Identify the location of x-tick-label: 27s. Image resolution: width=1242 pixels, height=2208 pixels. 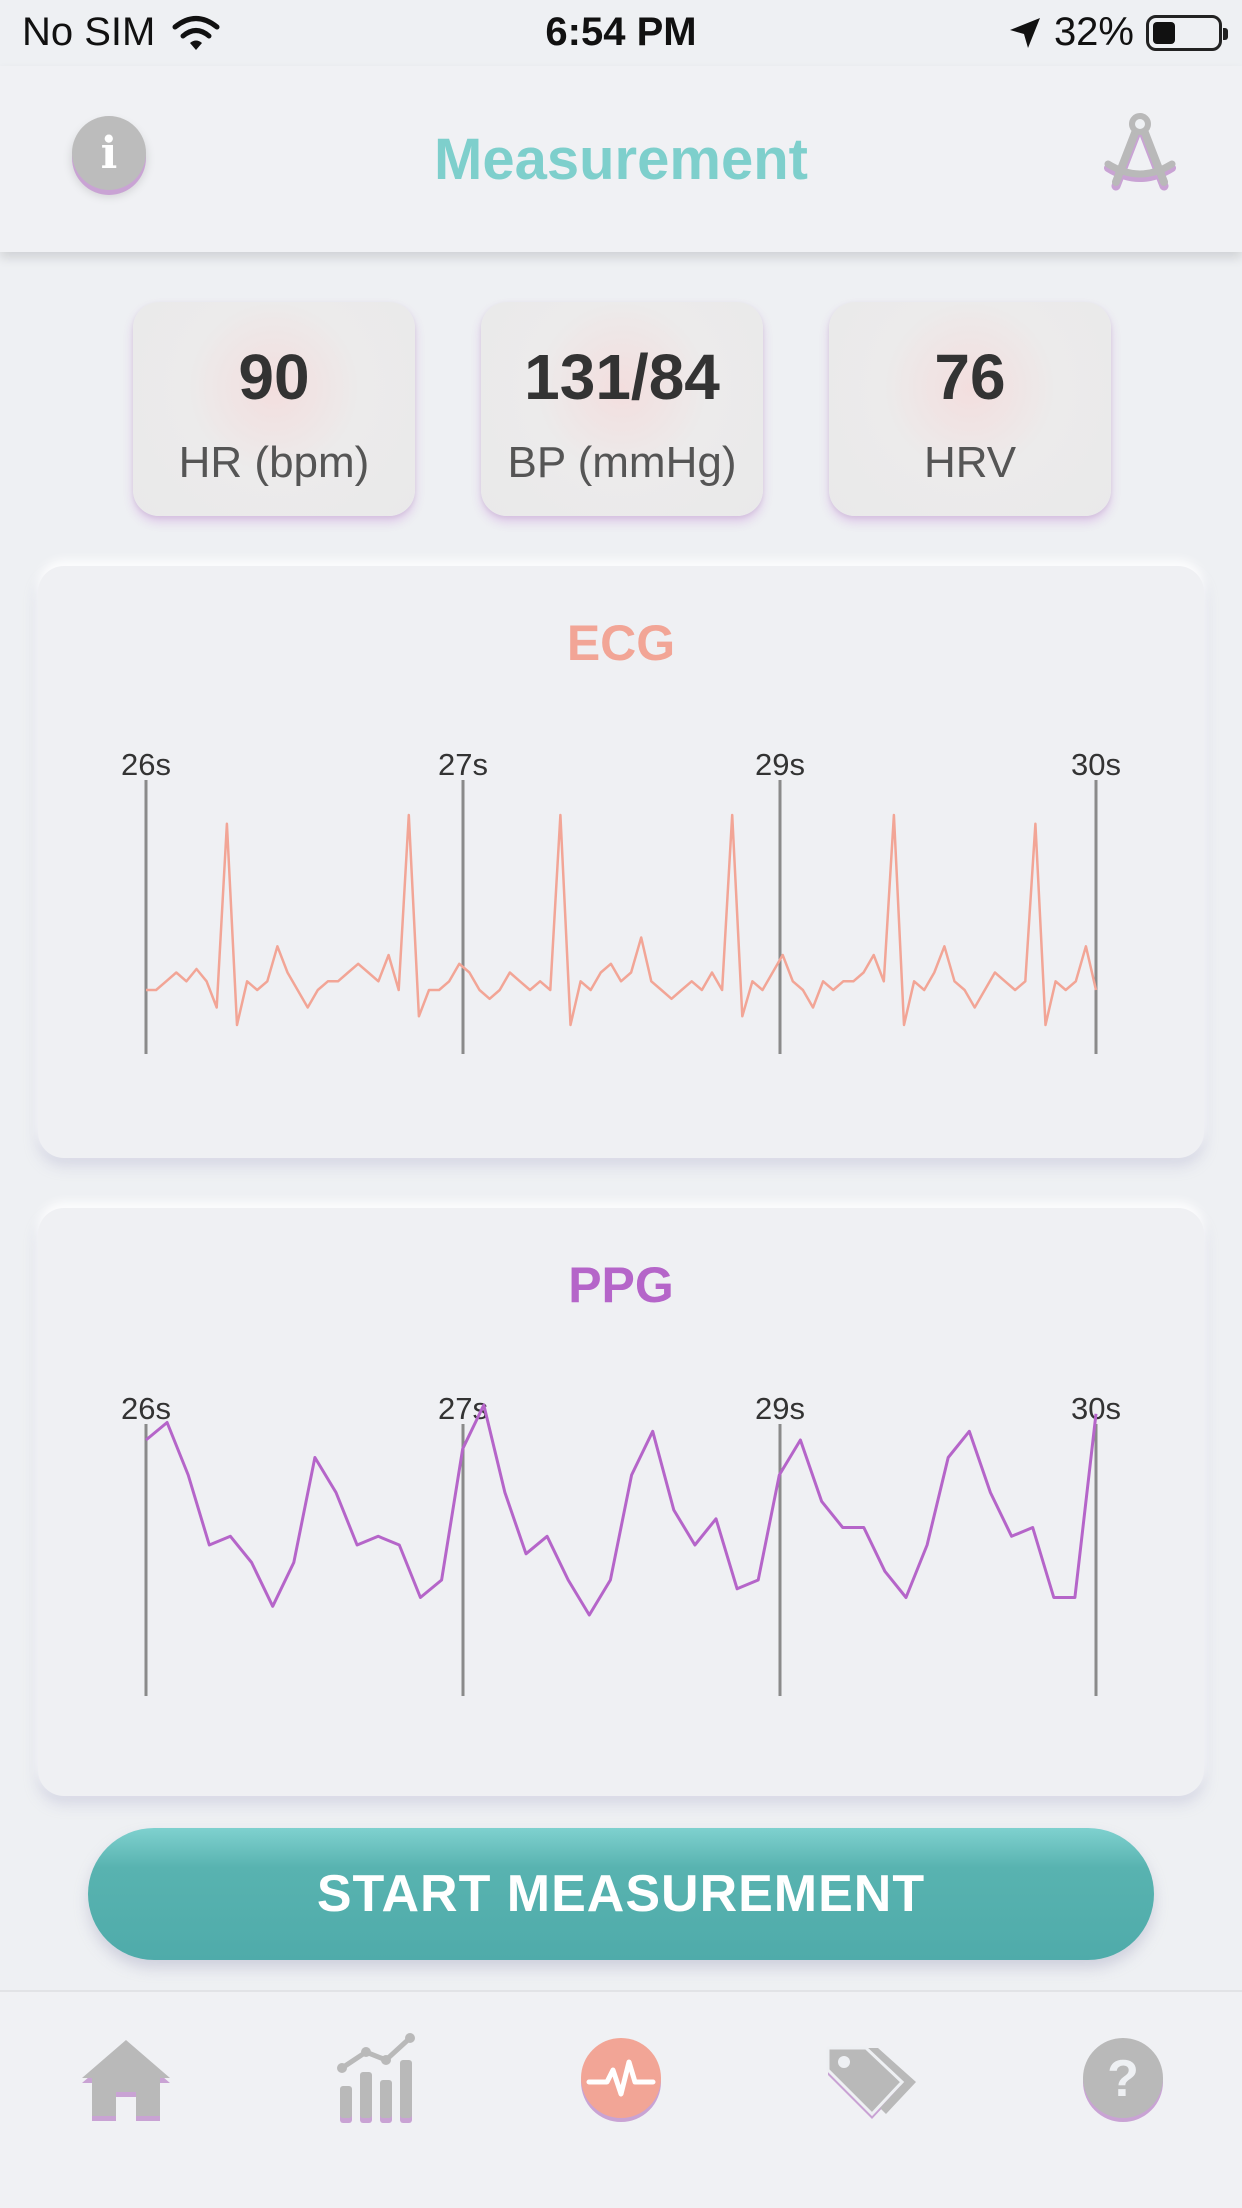
(463, 764).